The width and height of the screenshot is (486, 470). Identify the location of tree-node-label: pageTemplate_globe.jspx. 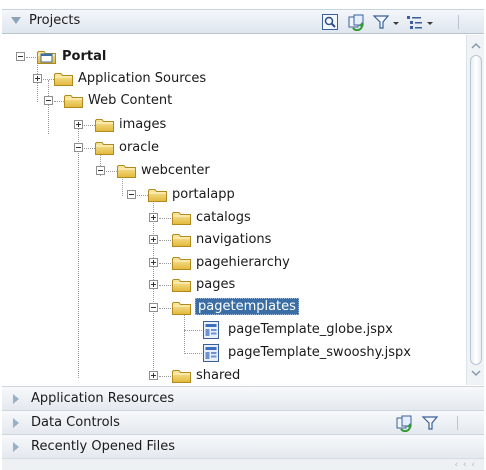
(310, 329).